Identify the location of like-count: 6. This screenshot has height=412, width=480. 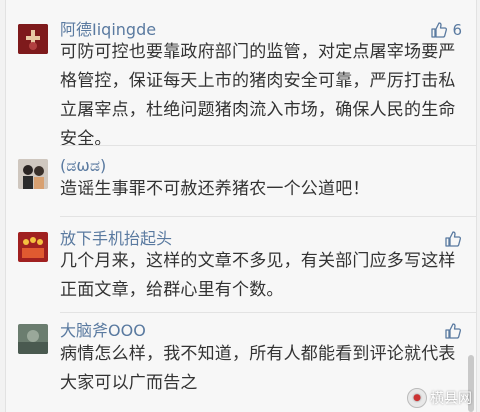
(457, 30).